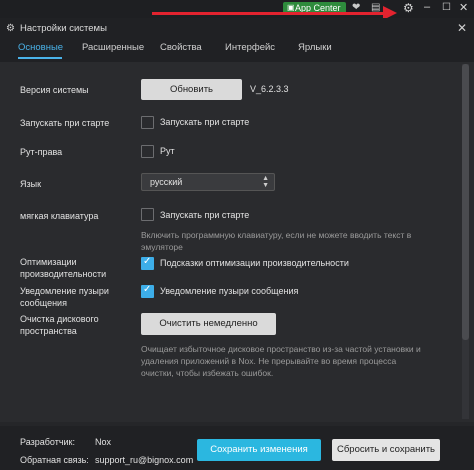 This screenshot has height=470, width=474. Describe the element at coordinates (48, 331) in the screenshot. I see `disk-label-line-2: пространства` at that location.